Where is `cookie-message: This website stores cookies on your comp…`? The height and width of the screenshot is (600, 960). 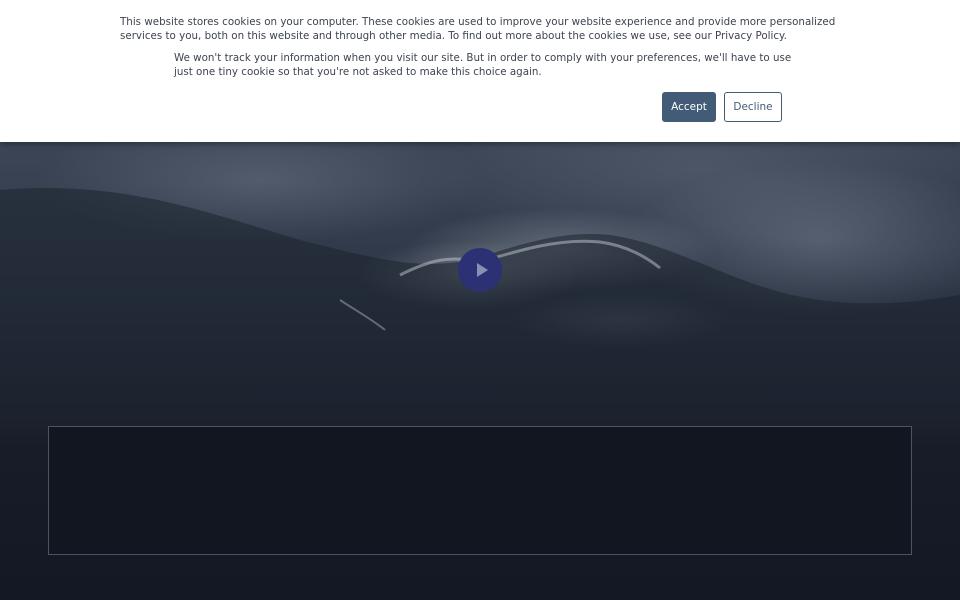 cookie-message: This website stores cookies on your comp… is located at coordinates (478, 29).